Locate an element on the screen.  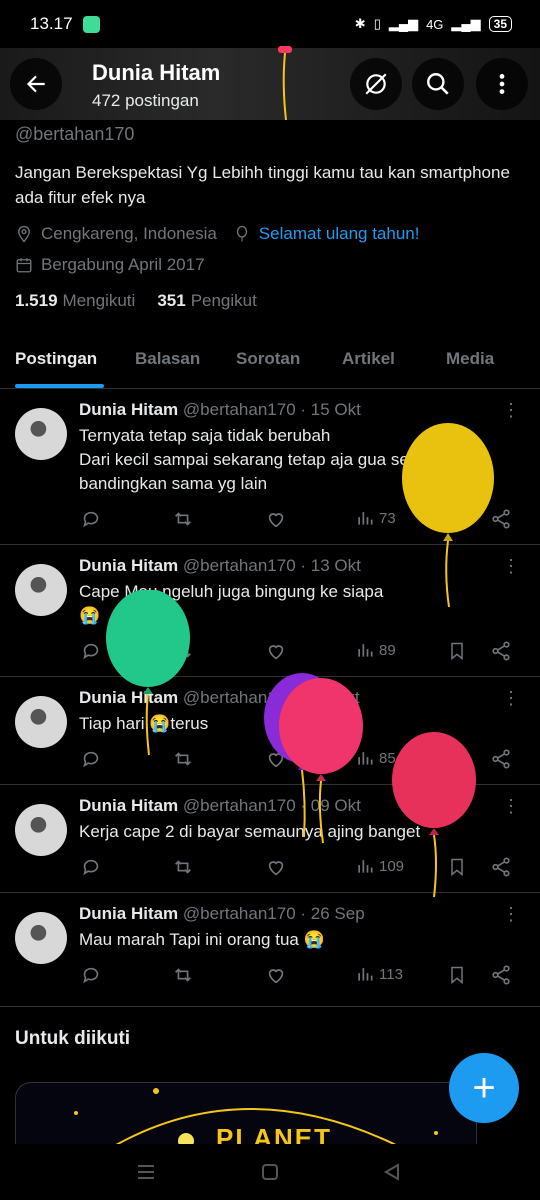
balloon-icon is located at coordinates (241, 233).